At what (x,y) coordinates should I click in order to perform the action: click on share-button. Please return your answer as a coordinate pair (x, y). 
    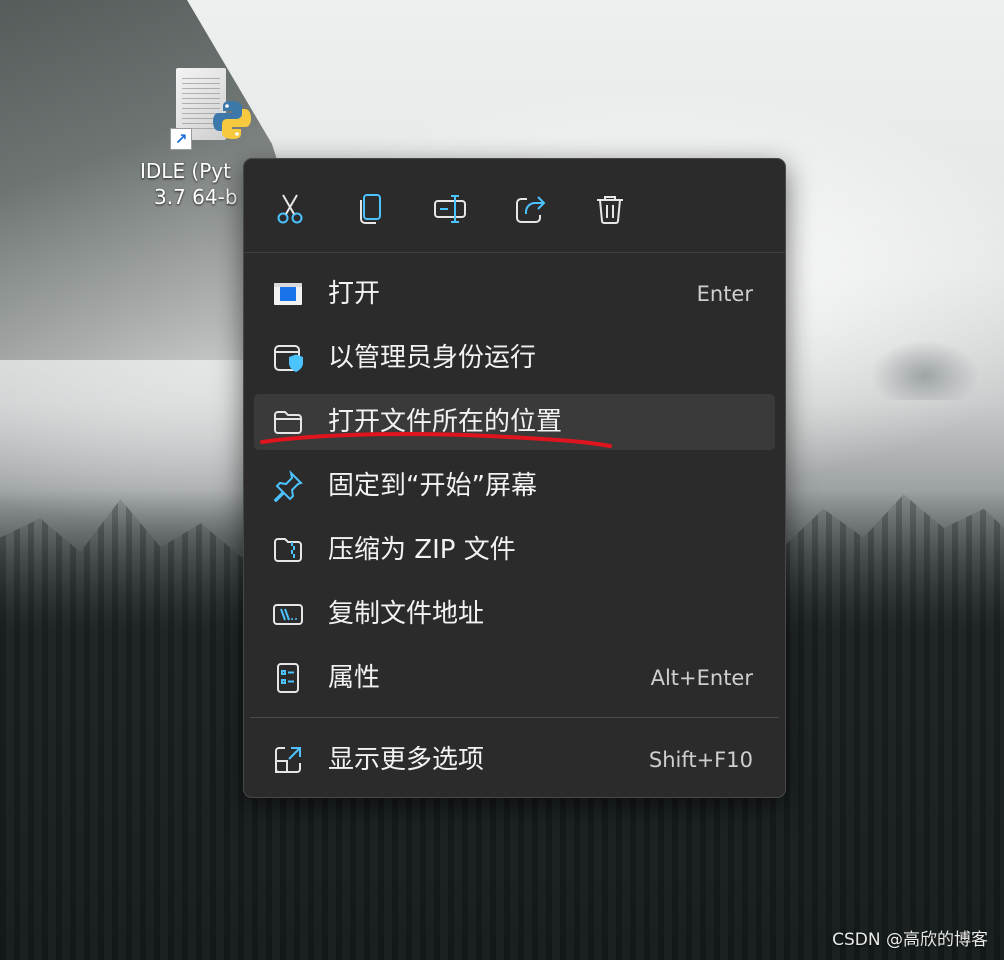
    Looking at the image, I should click on (530, 209).